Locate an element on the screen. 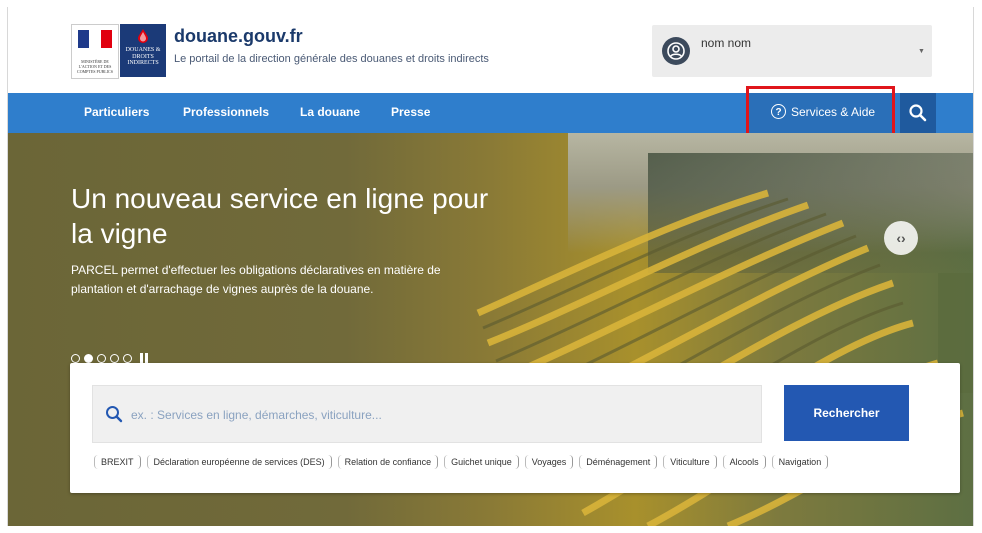 This screenshot has height=533, width=982. nav-search-button is located at coordinates (918, 113).